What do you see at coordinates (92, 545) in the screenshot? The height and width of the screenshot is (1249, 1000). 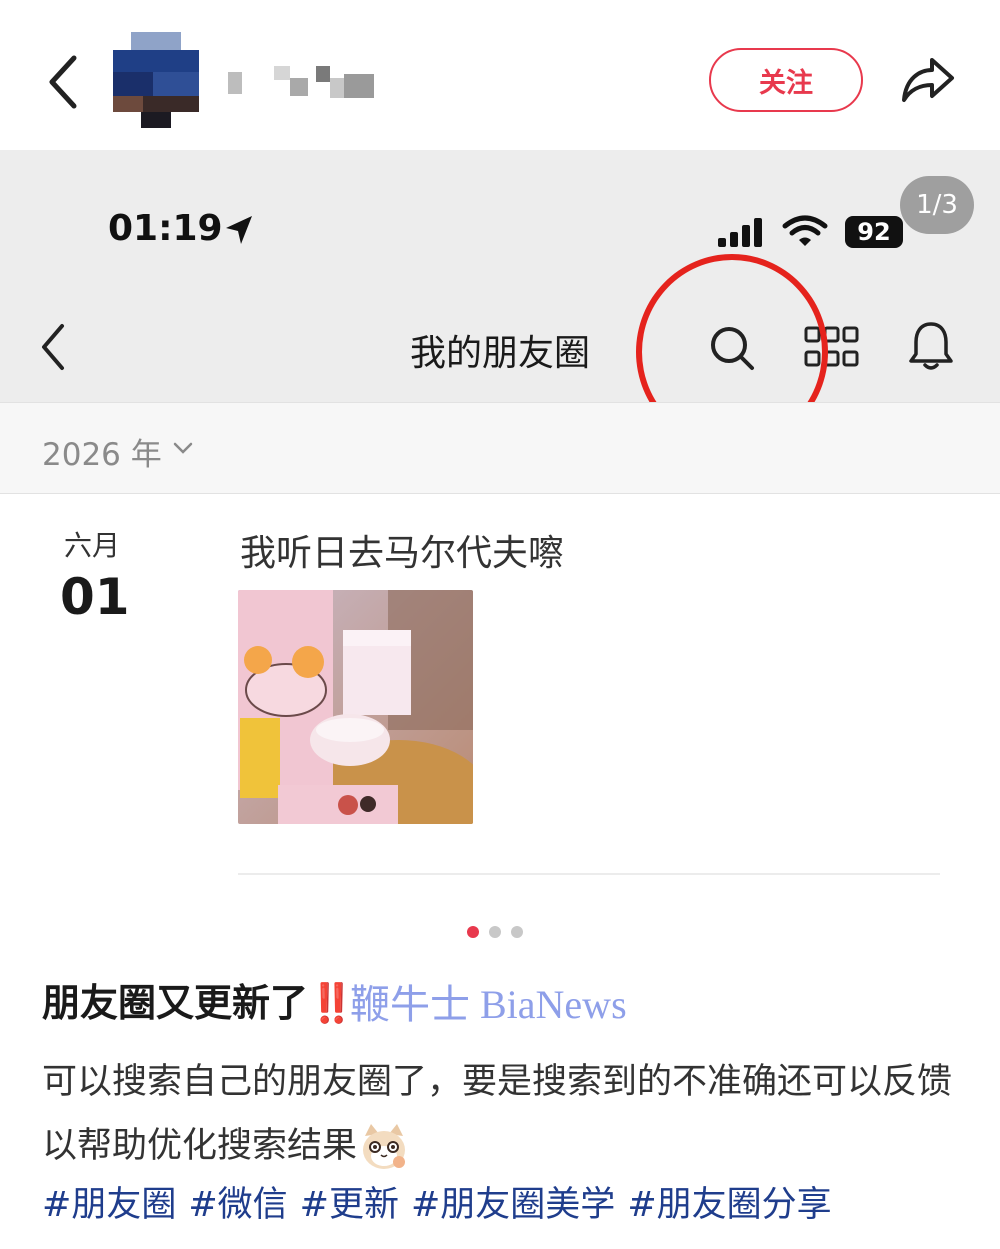 I see `post-month: 六月` at bounding box center [92, 545].